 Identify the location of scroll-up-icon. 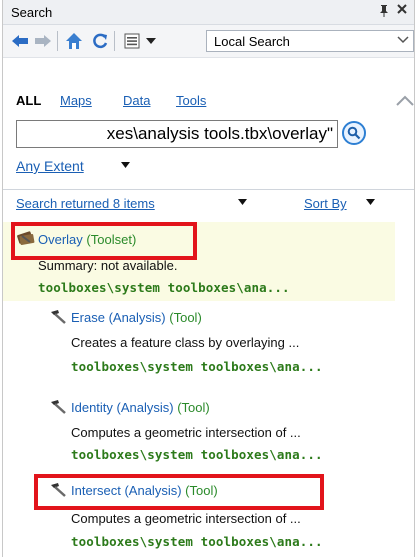
(404, 103).